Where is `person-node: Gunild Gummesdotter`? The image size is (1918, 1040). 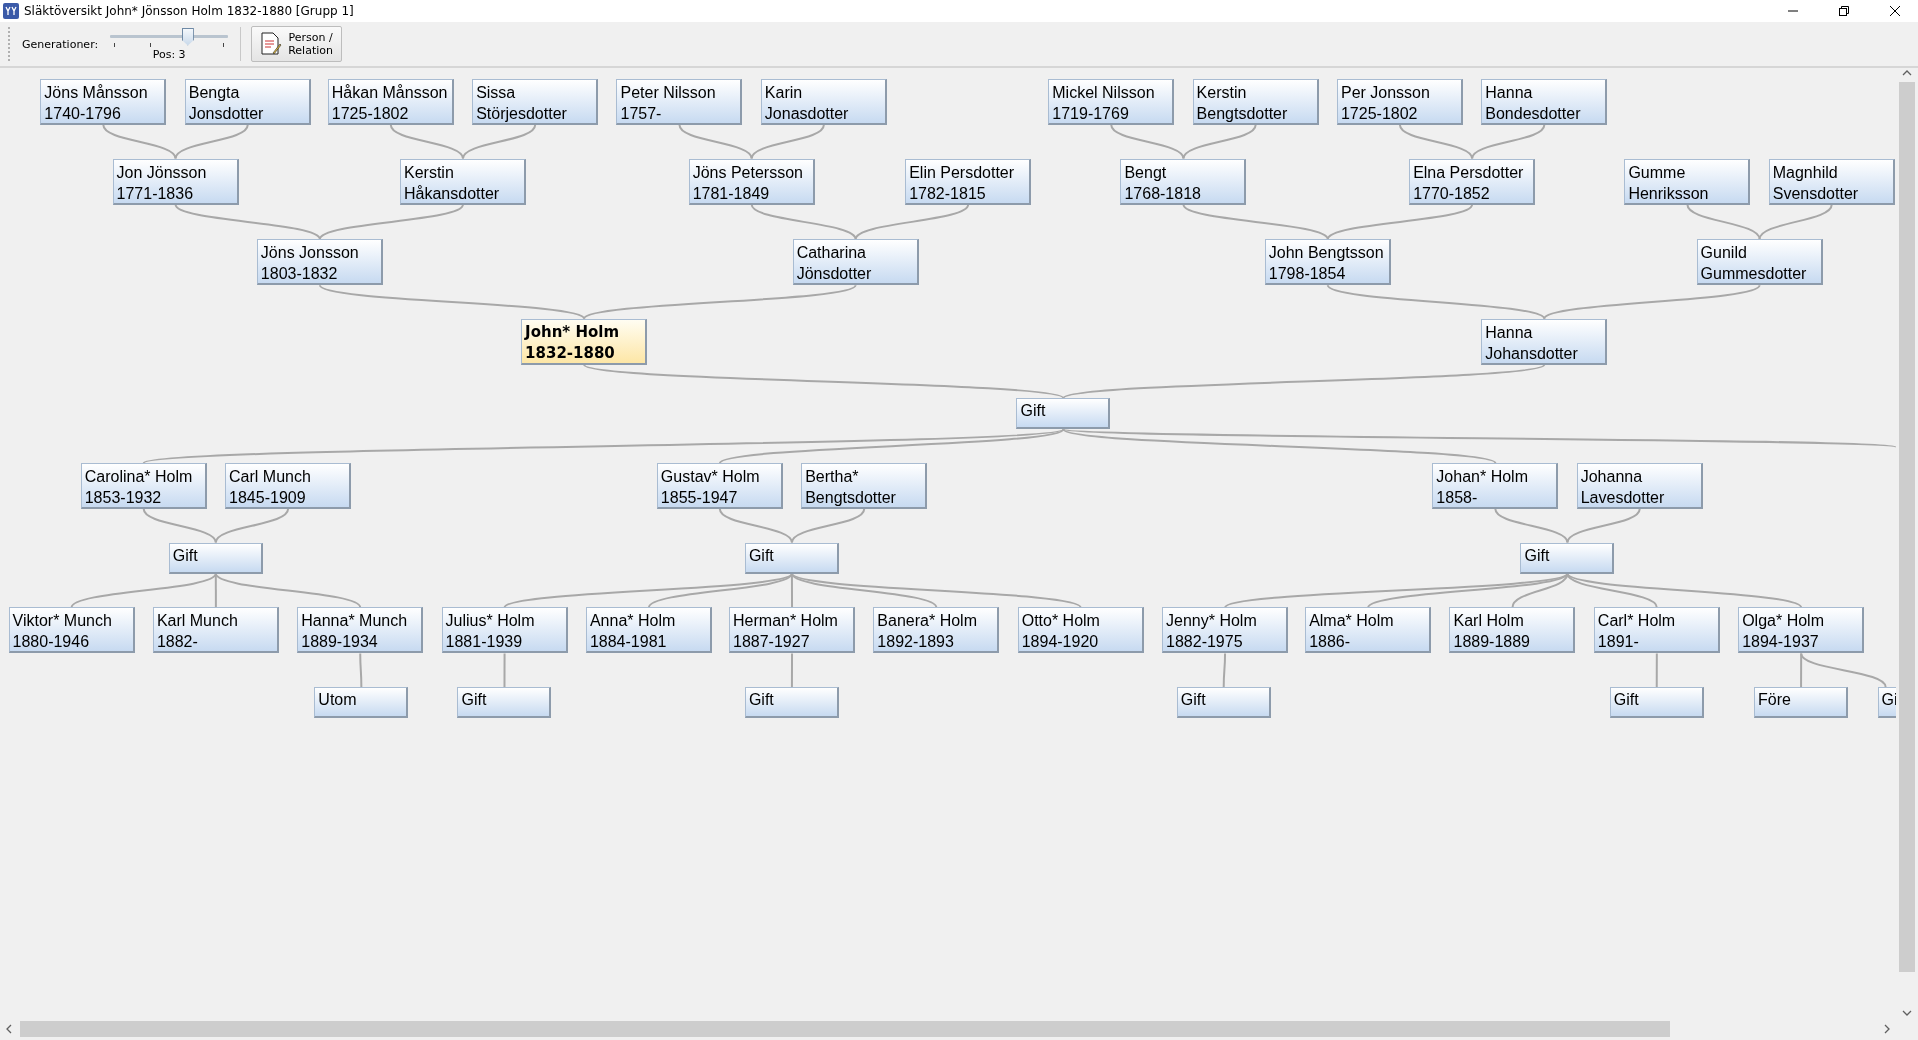 person-node: Gunild Gummesdotter is located at coordinates (1759, 262).